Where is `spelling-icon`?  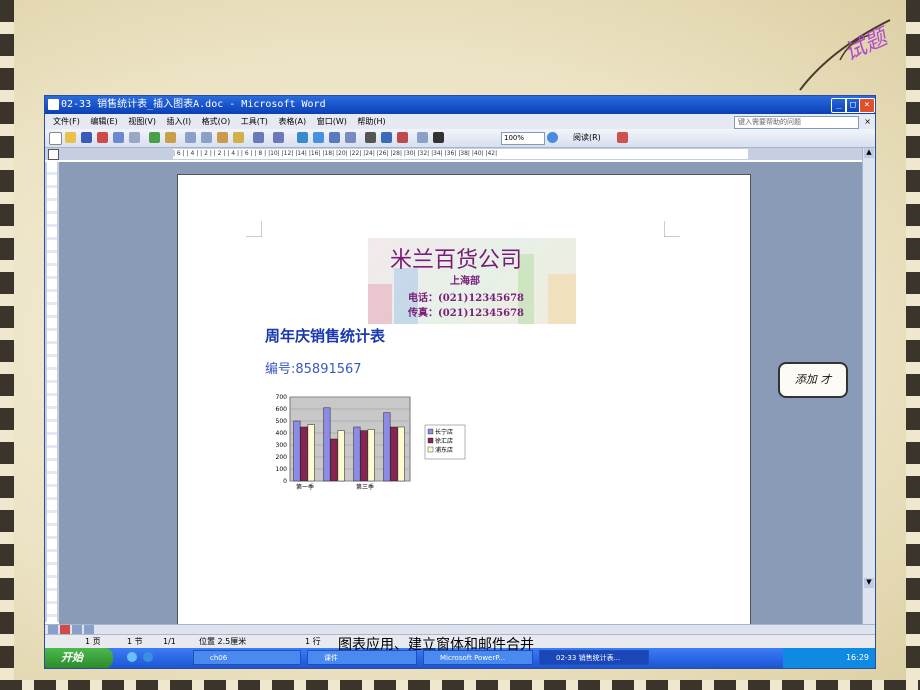
spelling-icon is located at coordinates (154, 137).